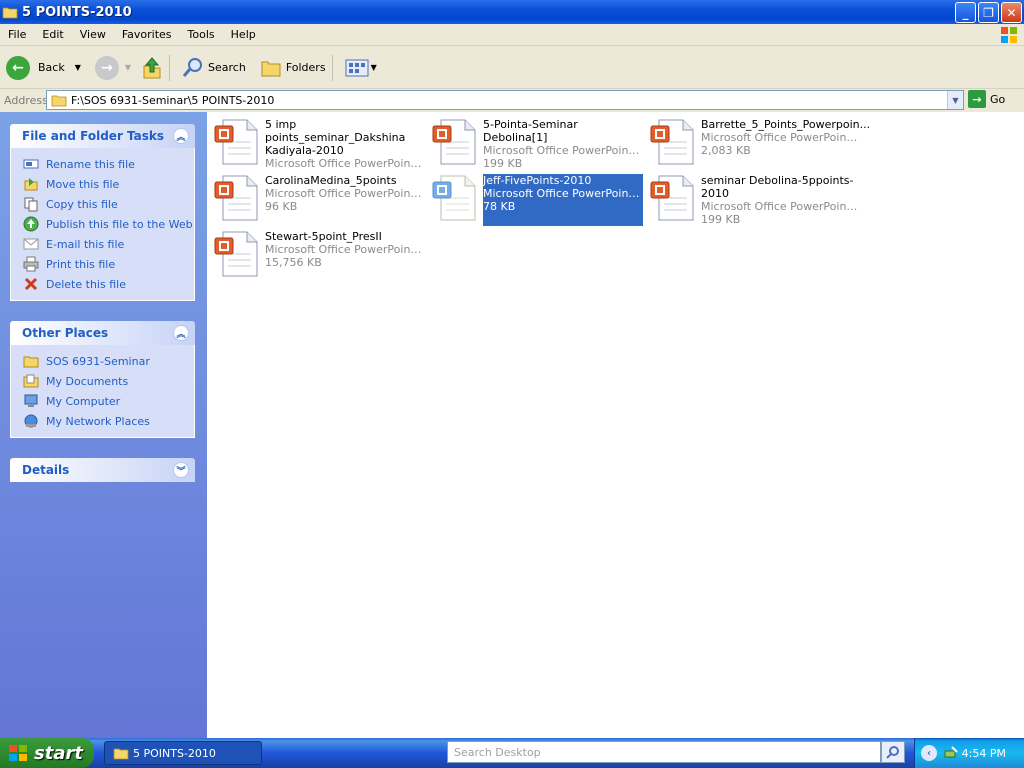  Describe the element at coordinates (78, 67) in the screenshot. I see `back-dropdown-icon: ▼` at that location.